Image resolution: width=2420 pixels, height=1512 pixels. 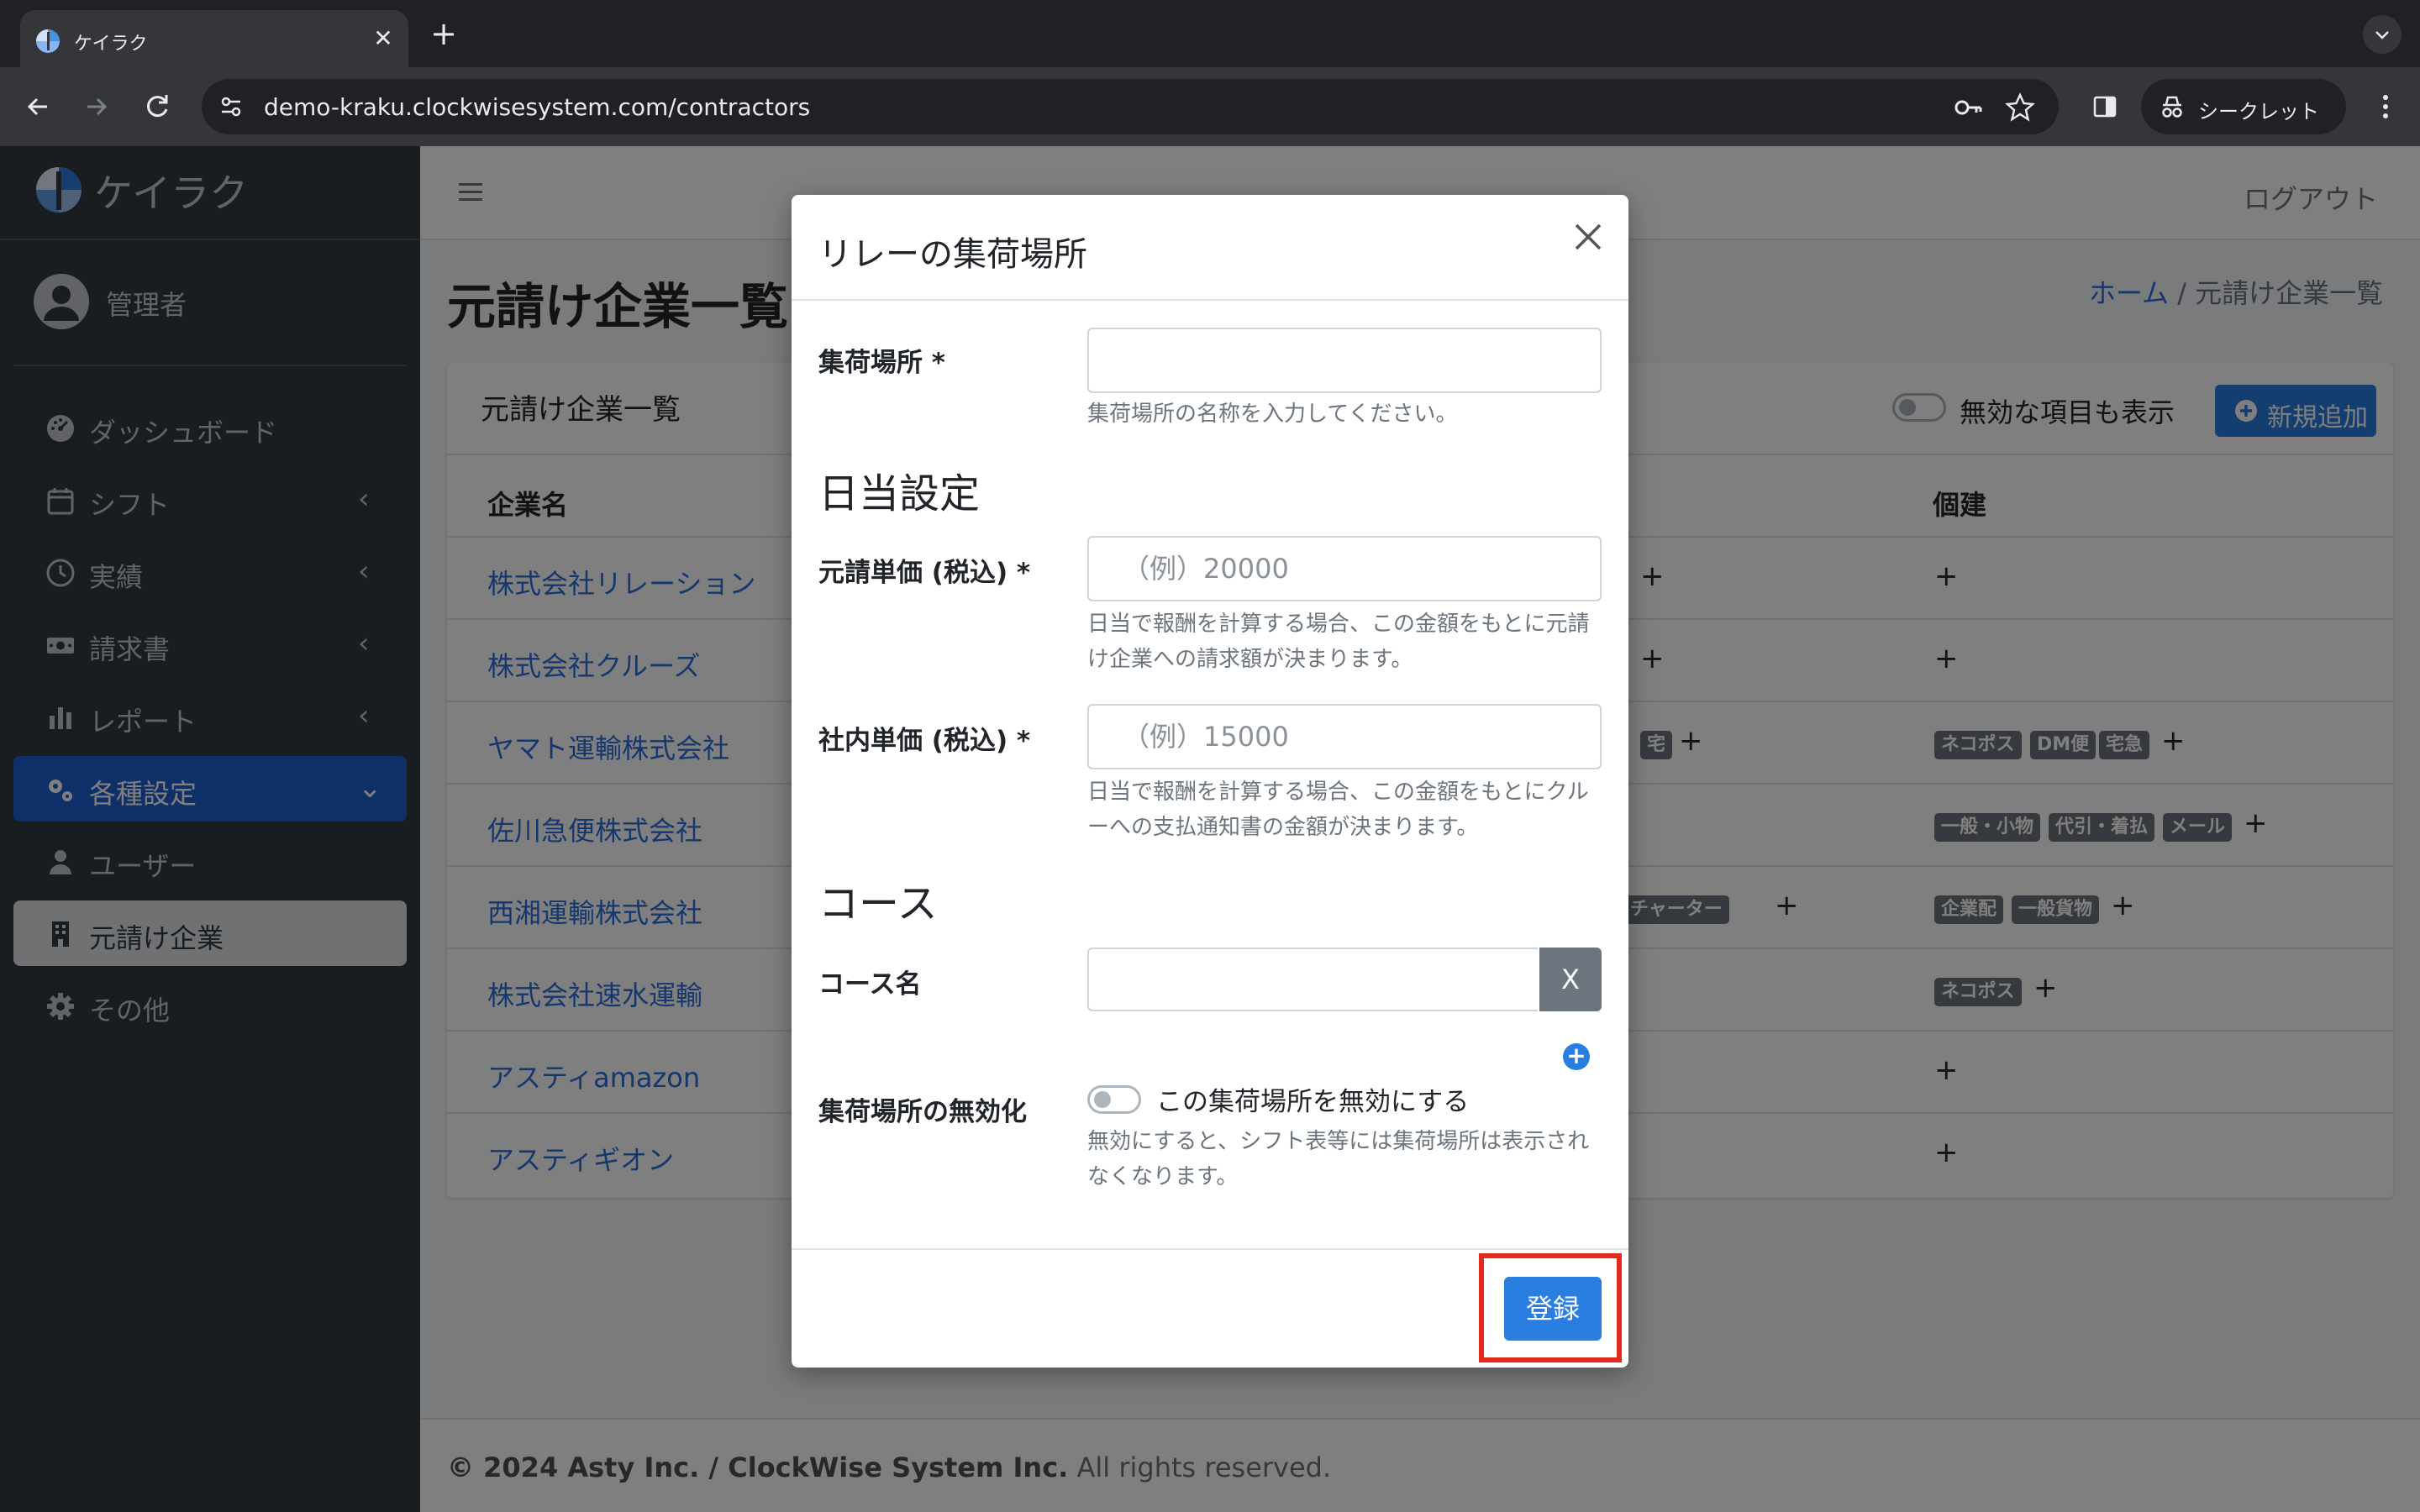 What do you see at coordinates (111, 44) in the screenshot?
I see `tab-title: ケイラク` at bounding box center [111, 44].